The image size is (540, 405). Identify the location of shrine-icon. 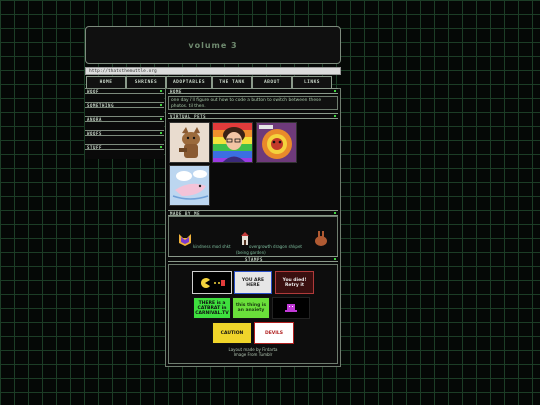
(245, 239).